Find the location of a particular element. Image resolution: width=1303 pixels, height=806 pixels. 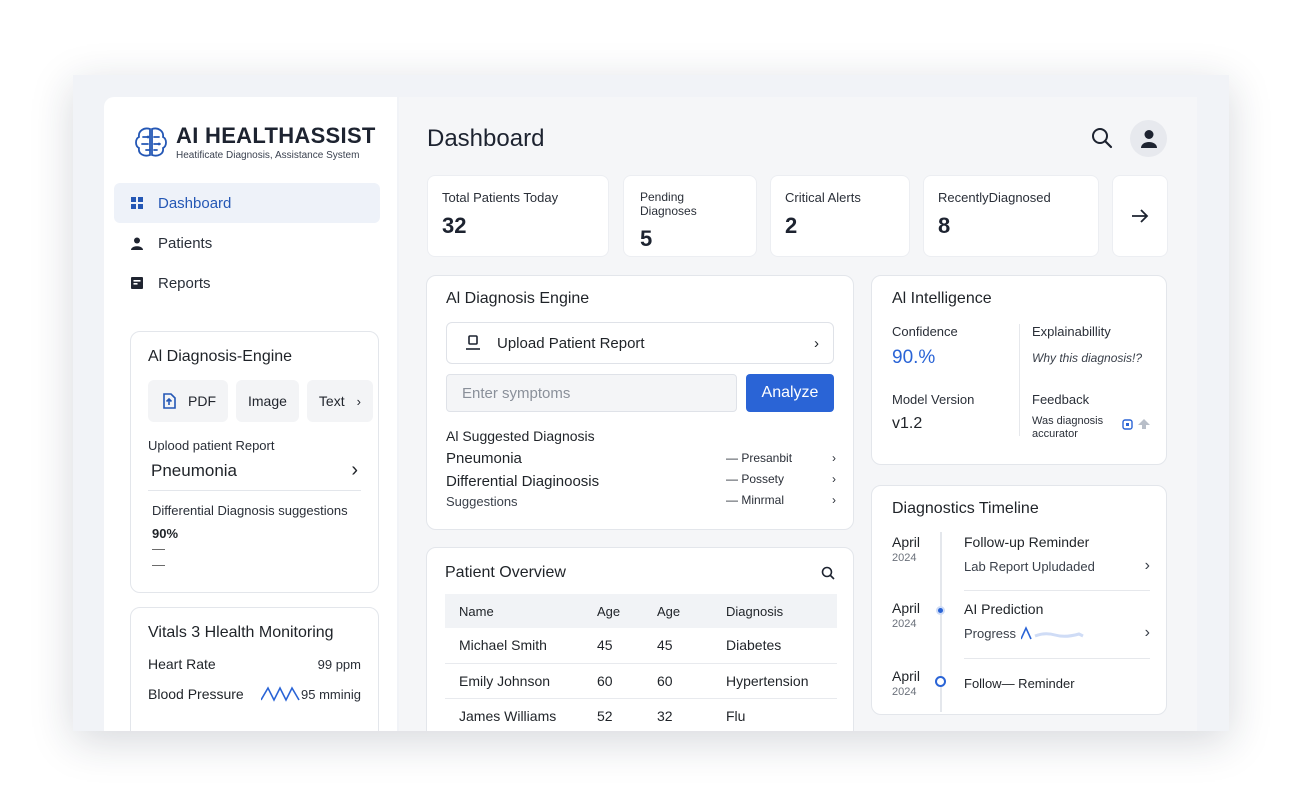

table-header-row: Name Age Age Diagnosis is located at coordinates (641, 611).